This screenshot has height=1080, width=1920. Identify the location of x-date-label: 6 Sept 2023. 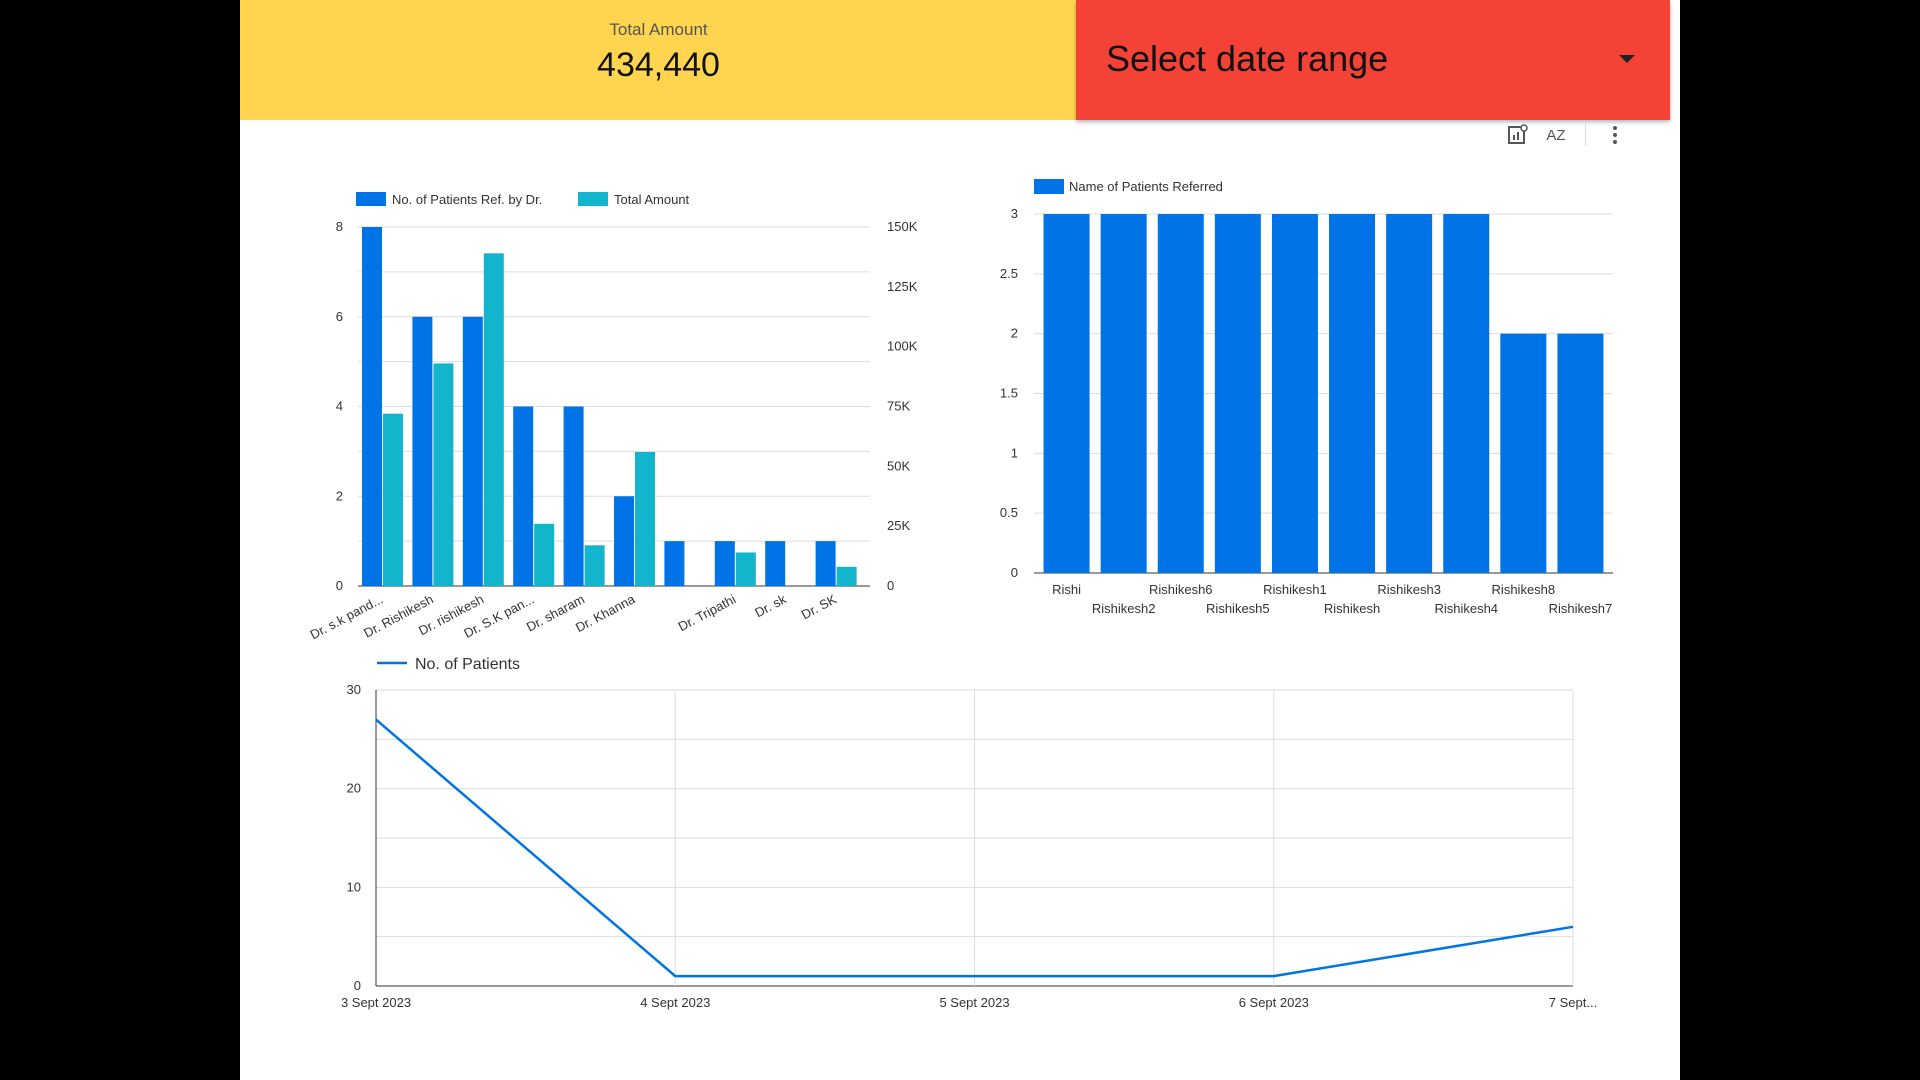
(1274, 1002).